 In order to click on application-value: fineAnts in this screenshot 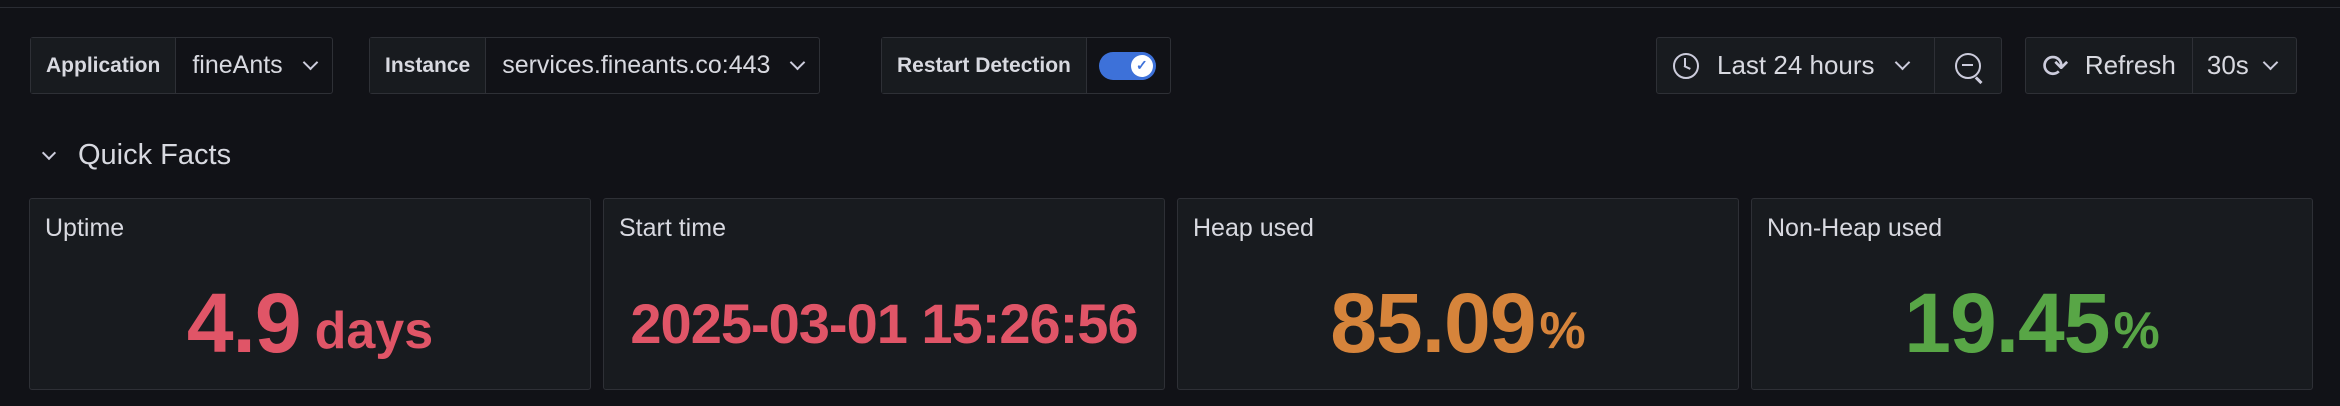, I will do `click(237, 65)`.